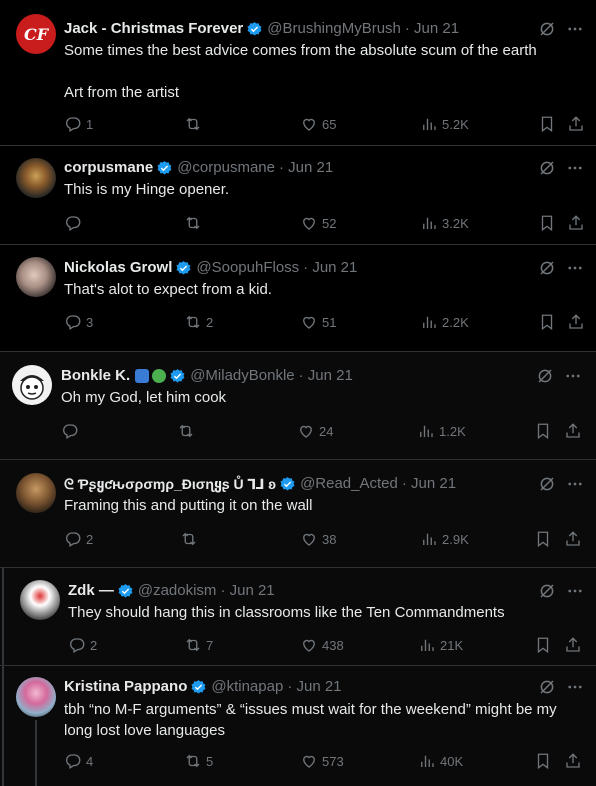  Describe the element at coordinates (318, 322) in the screenshot. I see `like-button: 51` at that location.